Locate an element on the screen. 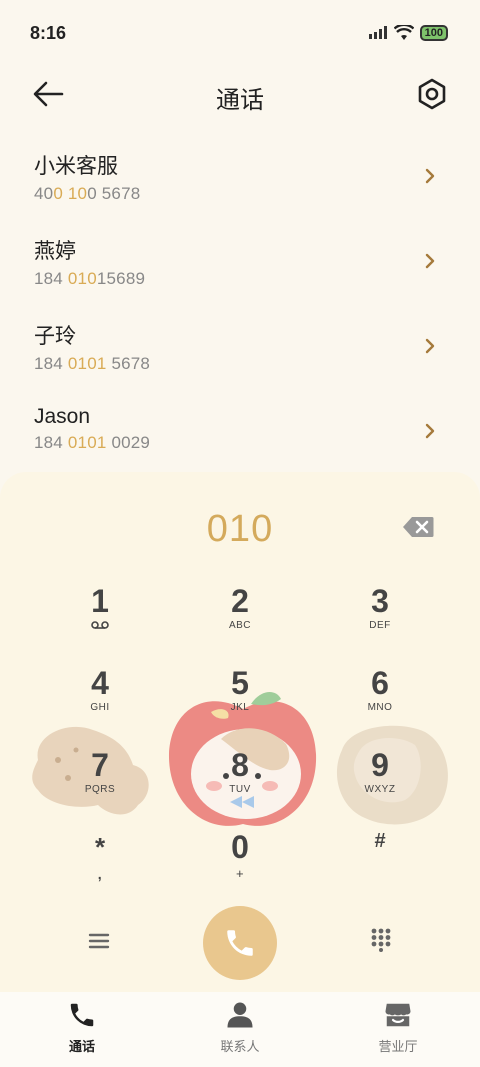 Image resolution: width=480 pixels, height=1067 pixels. status-time: 8:16 is located at coordinates (48, 33).